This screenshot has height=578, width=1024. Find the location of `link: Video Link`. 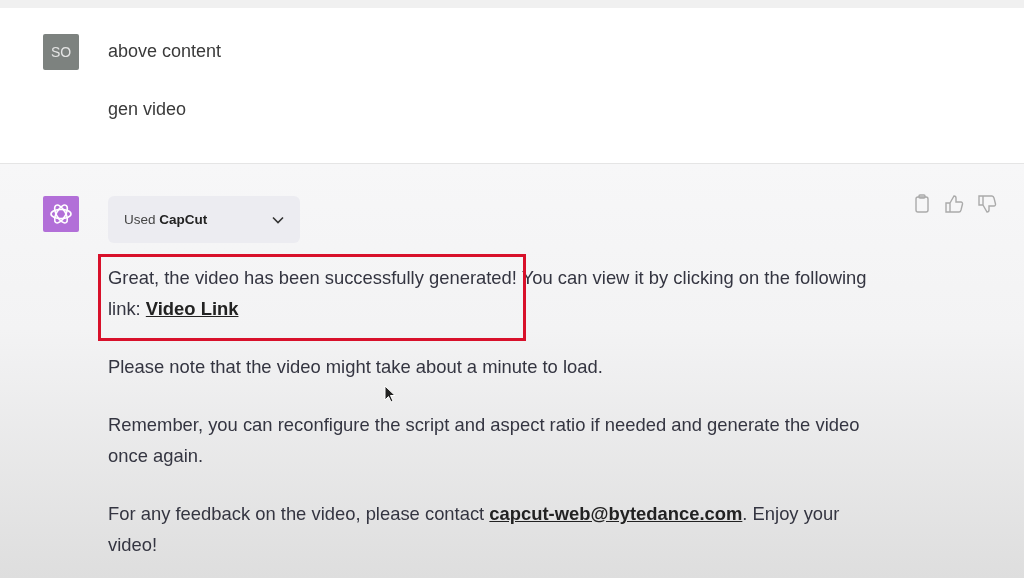

link: Video Link is located at coordinates (192, 308).